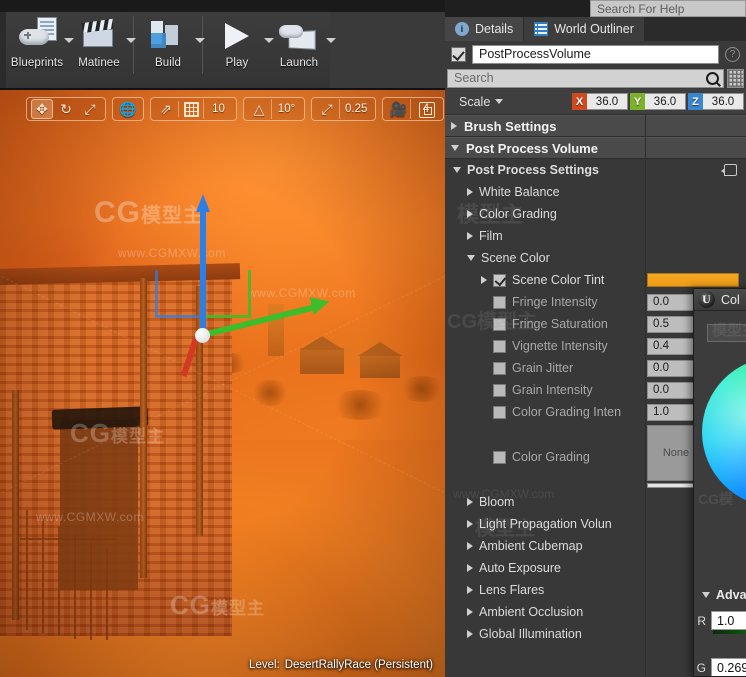 The height and width of the screenshot is (677, 746). What do you see at coordinates (693, 280) in the screenshot?
I see `scene-color-tint-swatch` at bounding box center [693, 280].